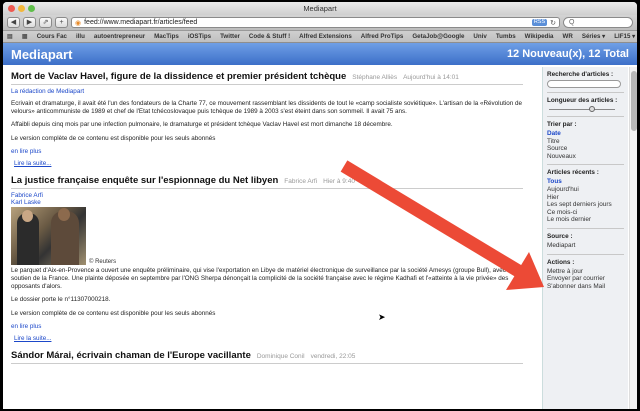 The image size is (640, 411). Describe the element at coordinates (438, 36) in the screenshot. I see `bookmark-item: GetaJob@Google` at that location.